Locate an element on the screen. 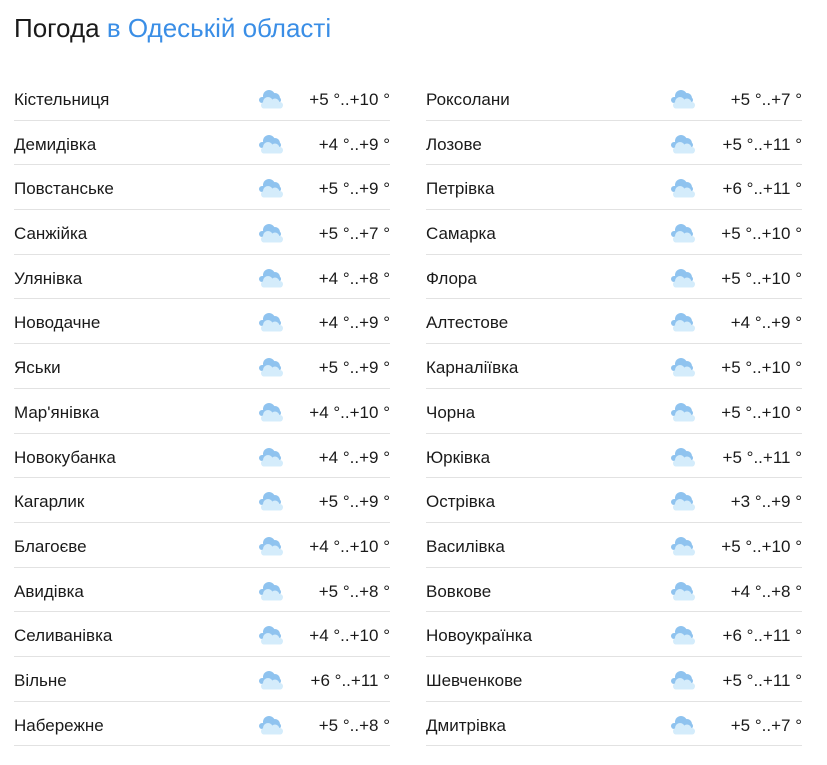 The height and width of the screenshot is (765, 827). city-row: Василівка +5 °..+10 ° is located at coordinates (614, 545).